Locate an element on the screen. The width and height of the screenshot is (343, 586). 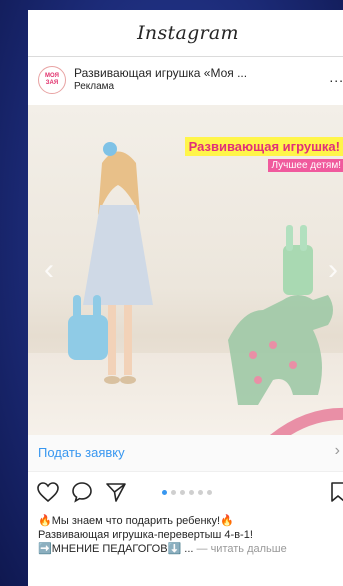
cta-bar: Подать заявку › is located at coordinates (185, 453).